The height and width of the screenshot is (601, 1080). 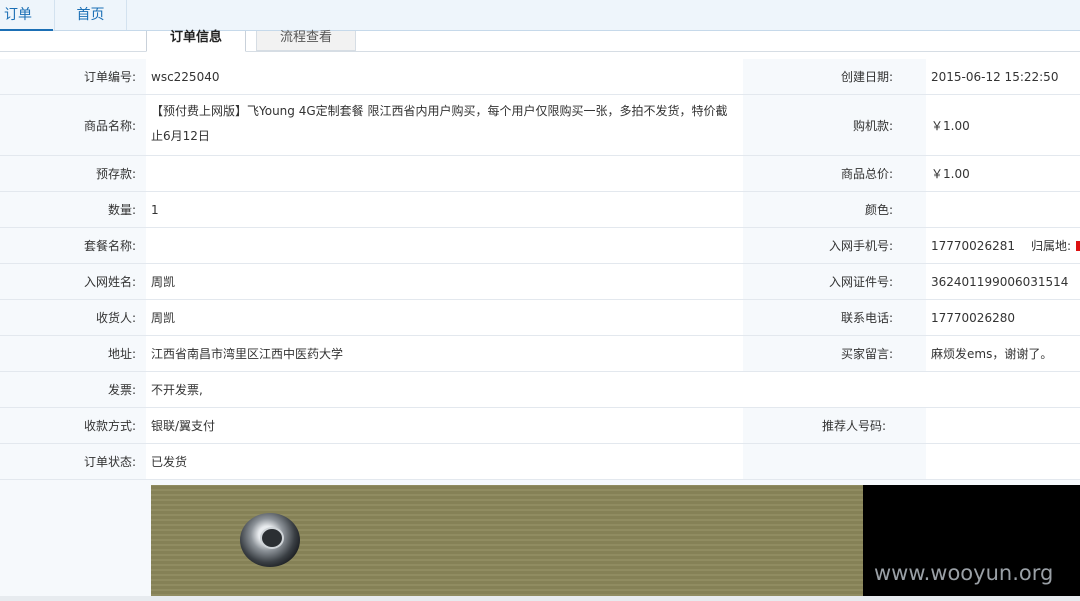 I want to click on phone-number-value: 17770026281, so click(x=973, y=245).